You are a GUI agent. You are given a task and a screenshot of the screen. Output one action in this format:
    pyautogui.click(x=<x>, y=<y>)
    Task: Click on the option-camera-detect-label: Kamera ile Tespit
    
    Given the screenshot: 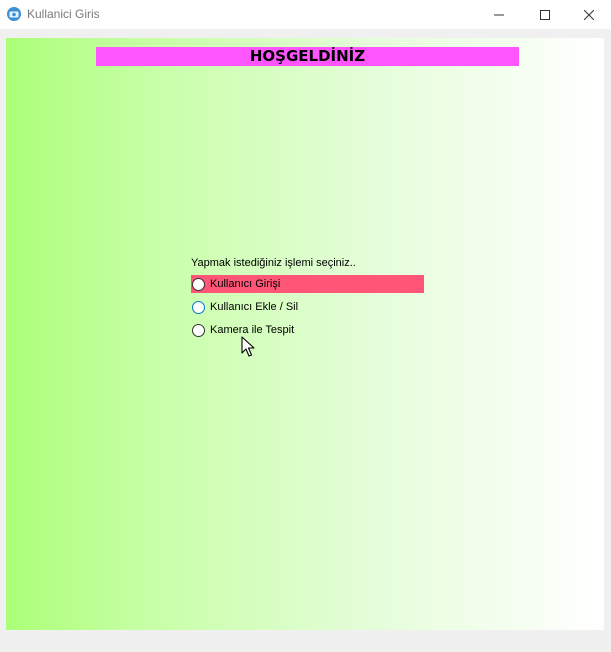 What is the action you would take?
    pyautogui.click(x=252, y=330)
    